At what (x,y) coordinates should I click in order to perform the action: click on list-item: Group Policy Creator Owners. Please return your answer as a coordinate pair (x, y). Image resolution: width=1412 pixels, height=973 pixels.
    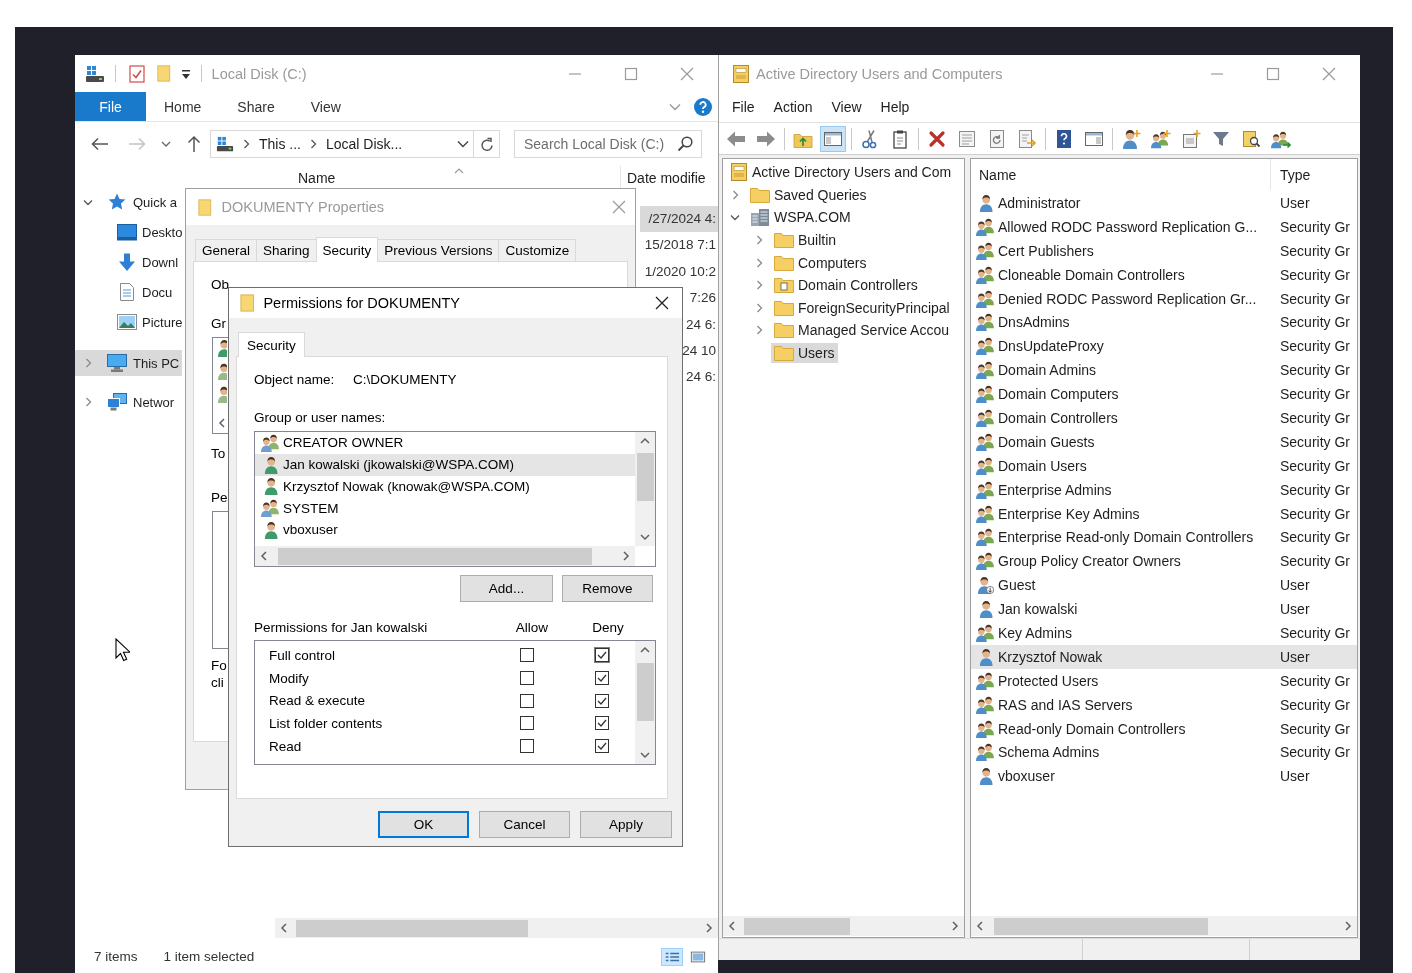
    Looking at the image, I should click on (1121, 561).